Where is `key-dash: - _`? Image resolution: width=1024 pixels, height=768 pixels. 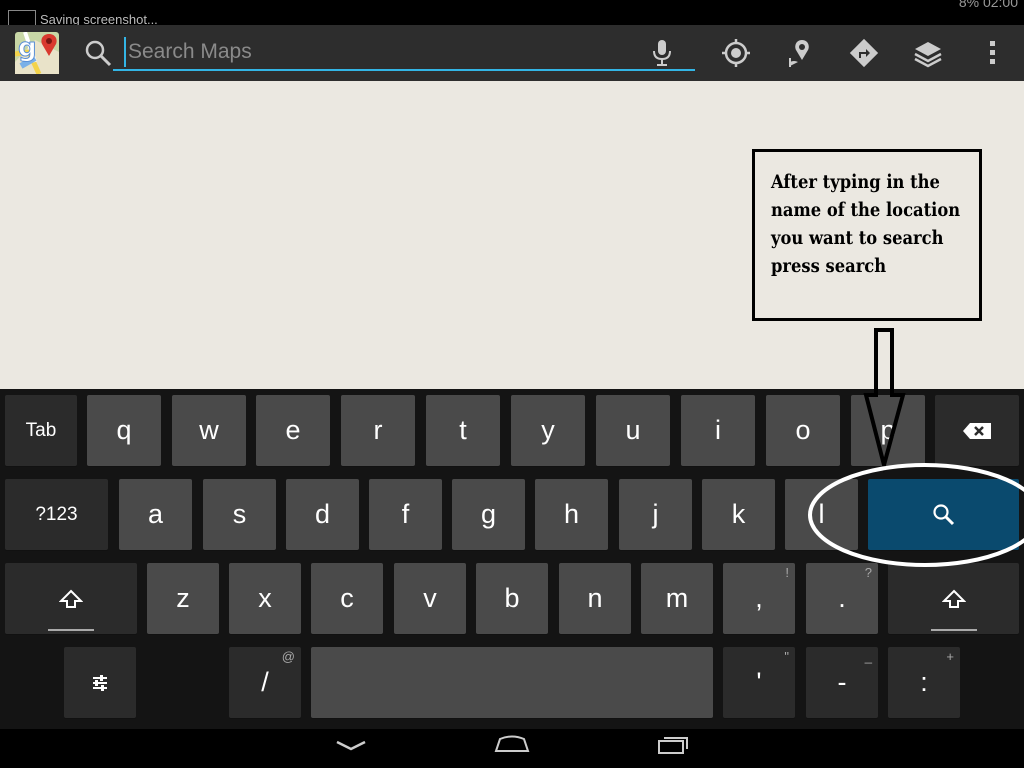
key-dash: - _ is located at coordinates (842, 682).